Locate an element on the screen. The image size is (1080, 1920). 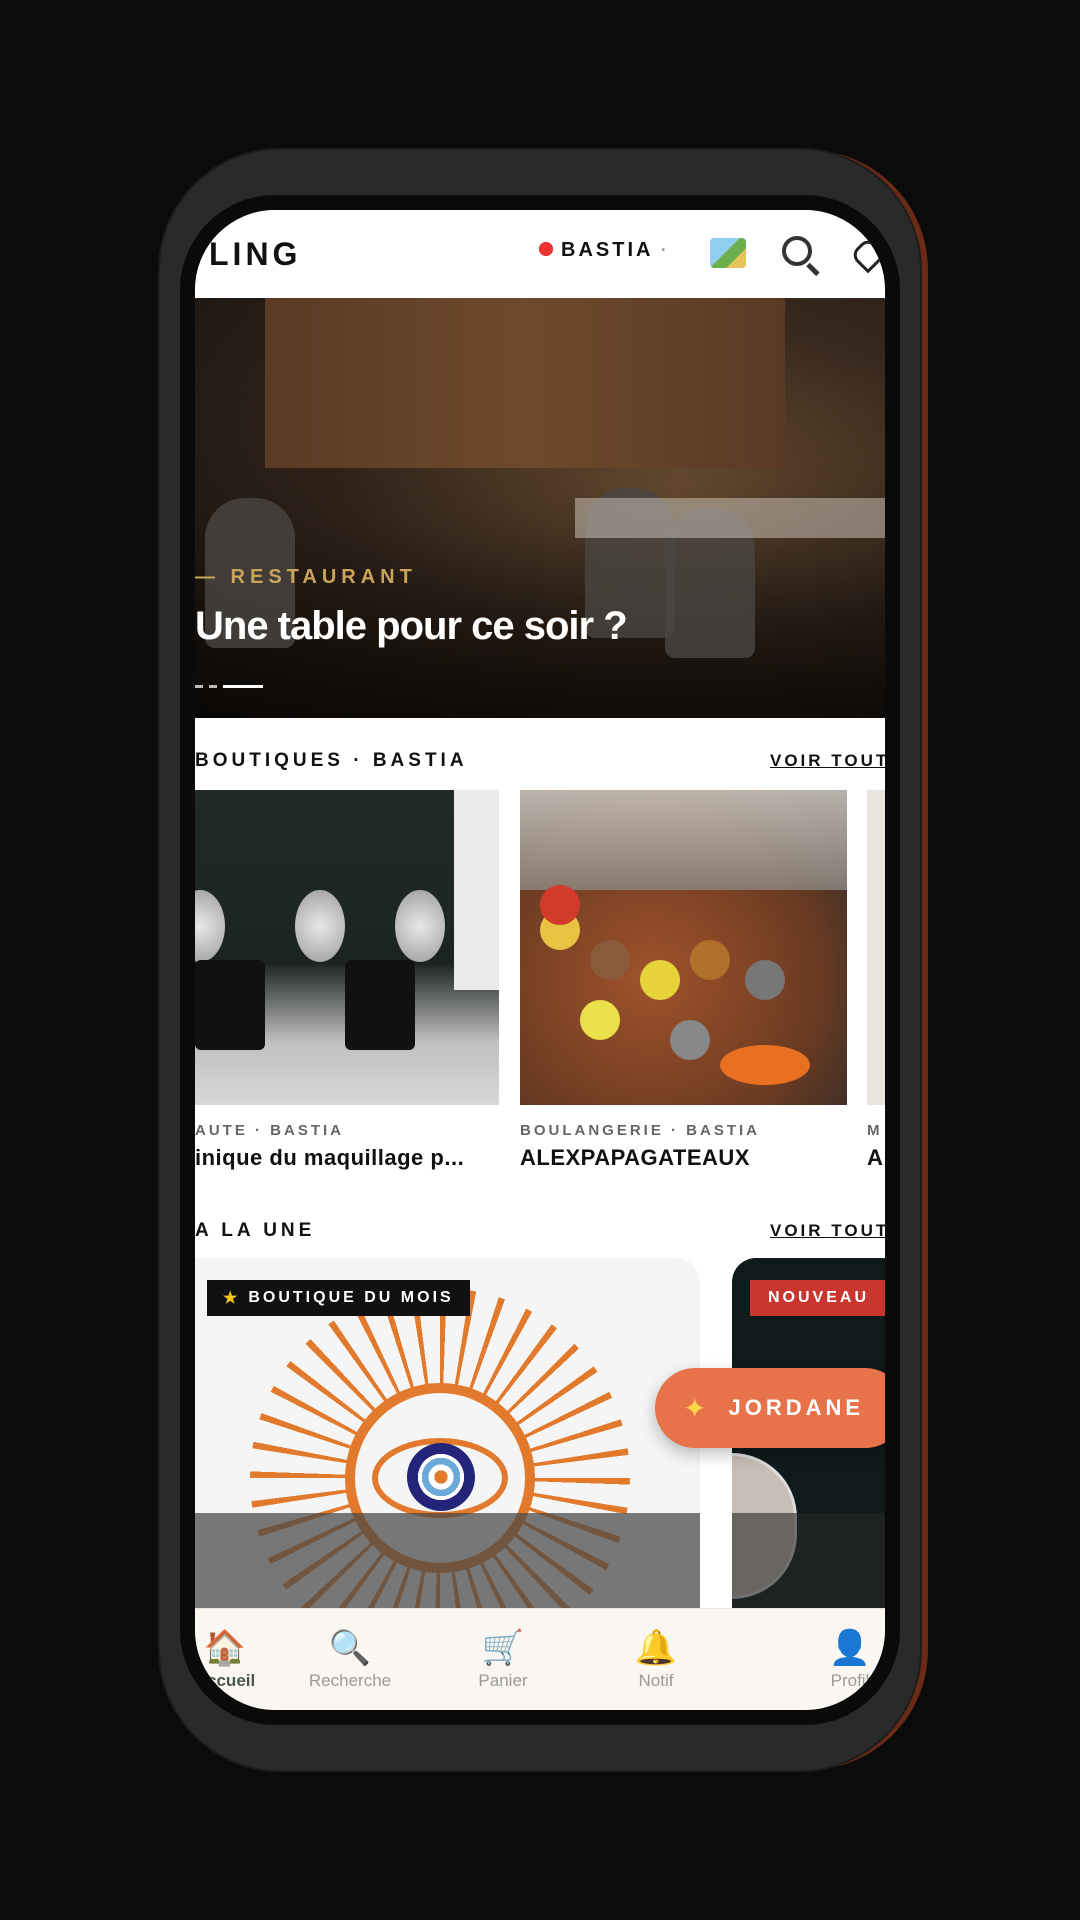
search-icon: 🔍 is located at coordinates (350, 1648).